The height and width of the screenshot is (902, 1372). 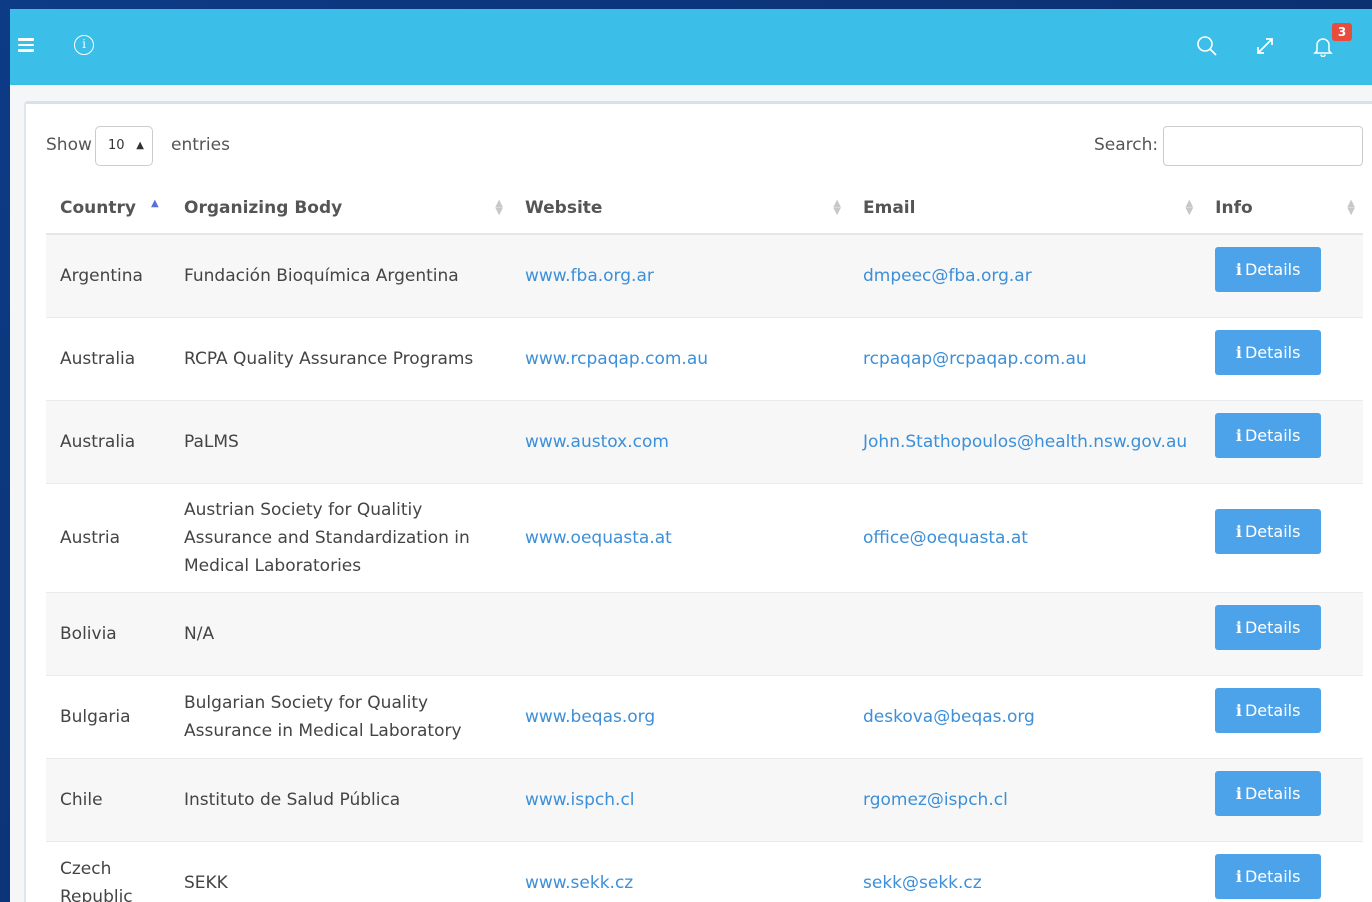 I want to click on cell-website: www.rcpaqap.com.au, so click(x=680, y=359).